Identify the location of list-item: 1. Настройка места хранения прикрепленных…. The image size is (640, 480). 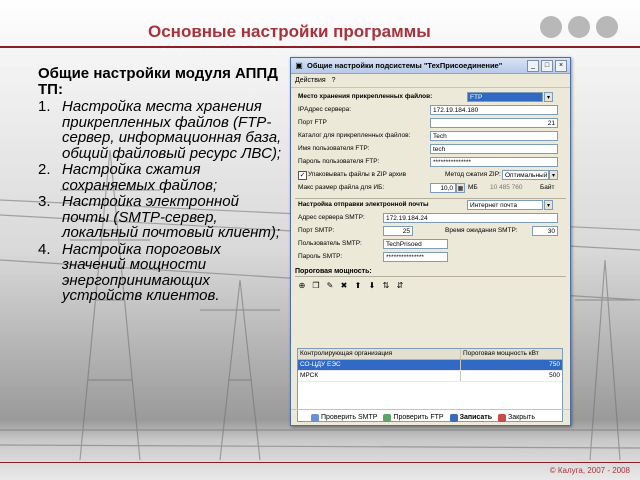
(160, 130).